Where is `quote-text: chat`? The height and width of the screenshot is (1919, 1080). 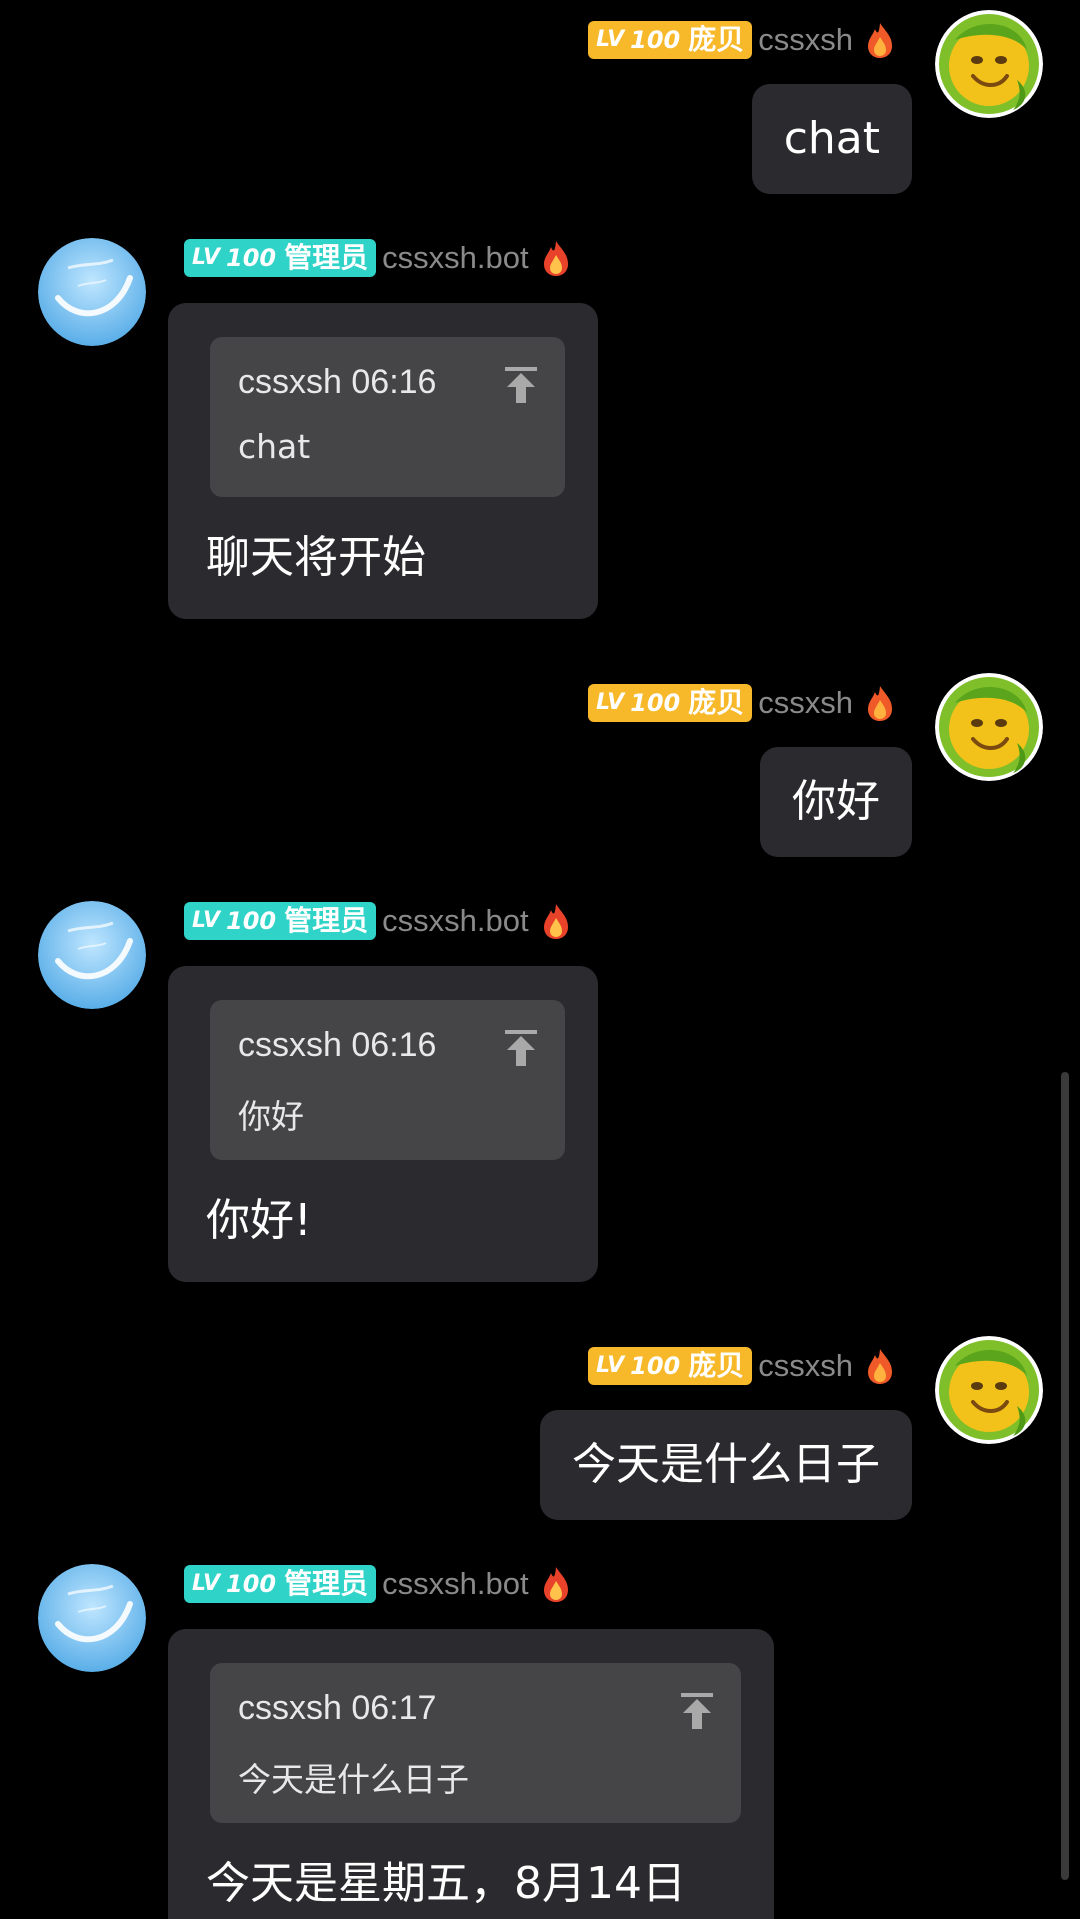
quote-text: chat is located at coordinates (274, 446).